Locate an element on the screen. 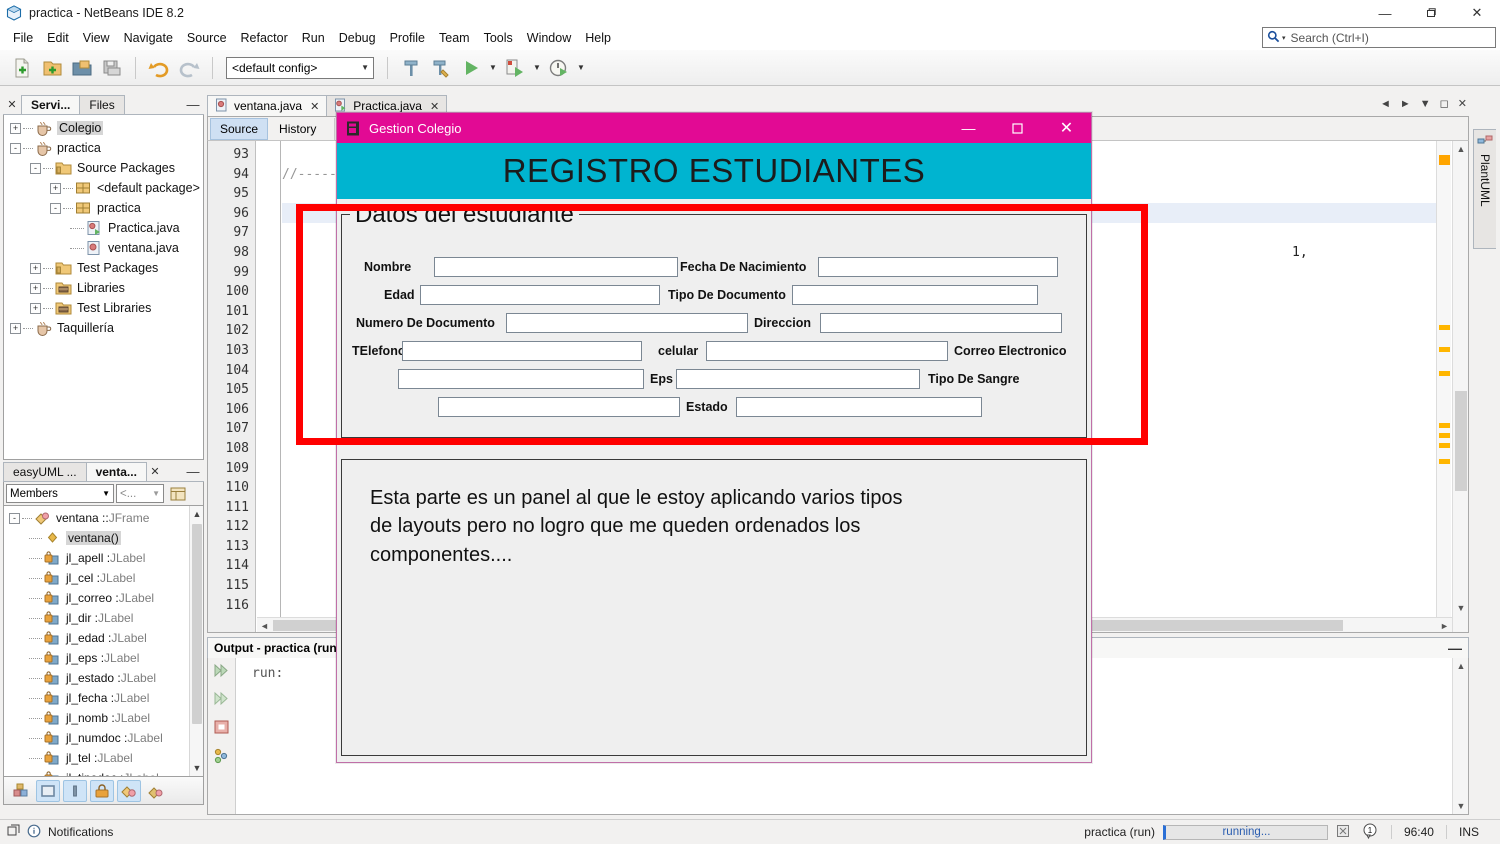  lock-icon is located at coordinates (102, 790).